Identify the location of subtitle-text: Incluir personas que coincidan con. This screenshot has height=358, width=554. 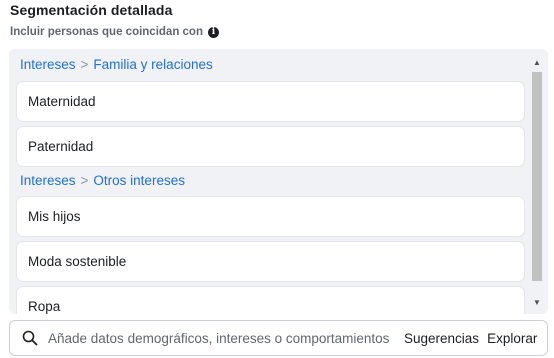
(106, 32).